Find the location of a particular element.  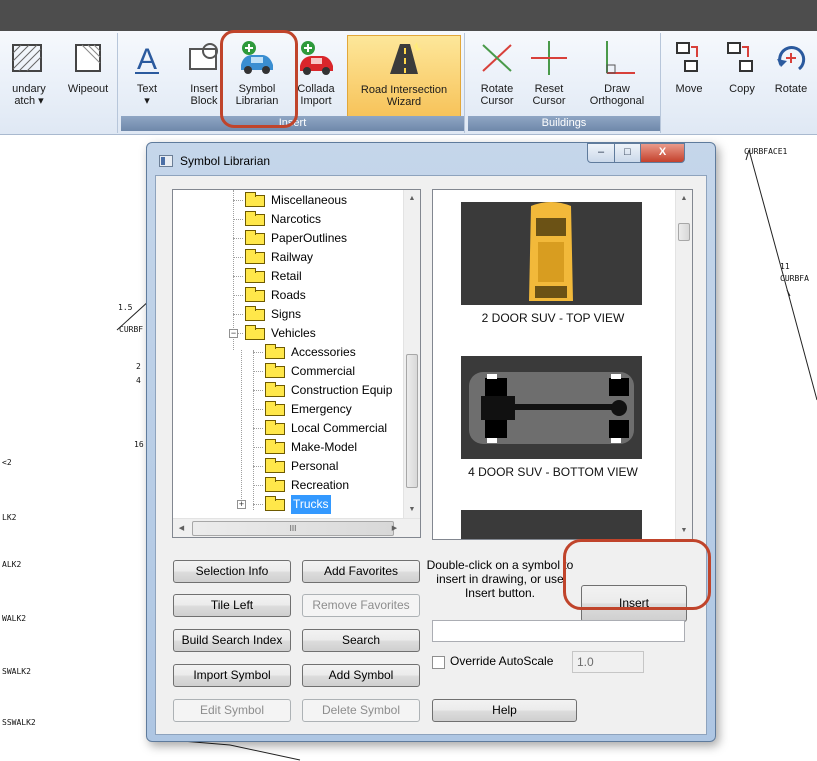

preview-scroll-thumb is located at coordinates (684, 232).